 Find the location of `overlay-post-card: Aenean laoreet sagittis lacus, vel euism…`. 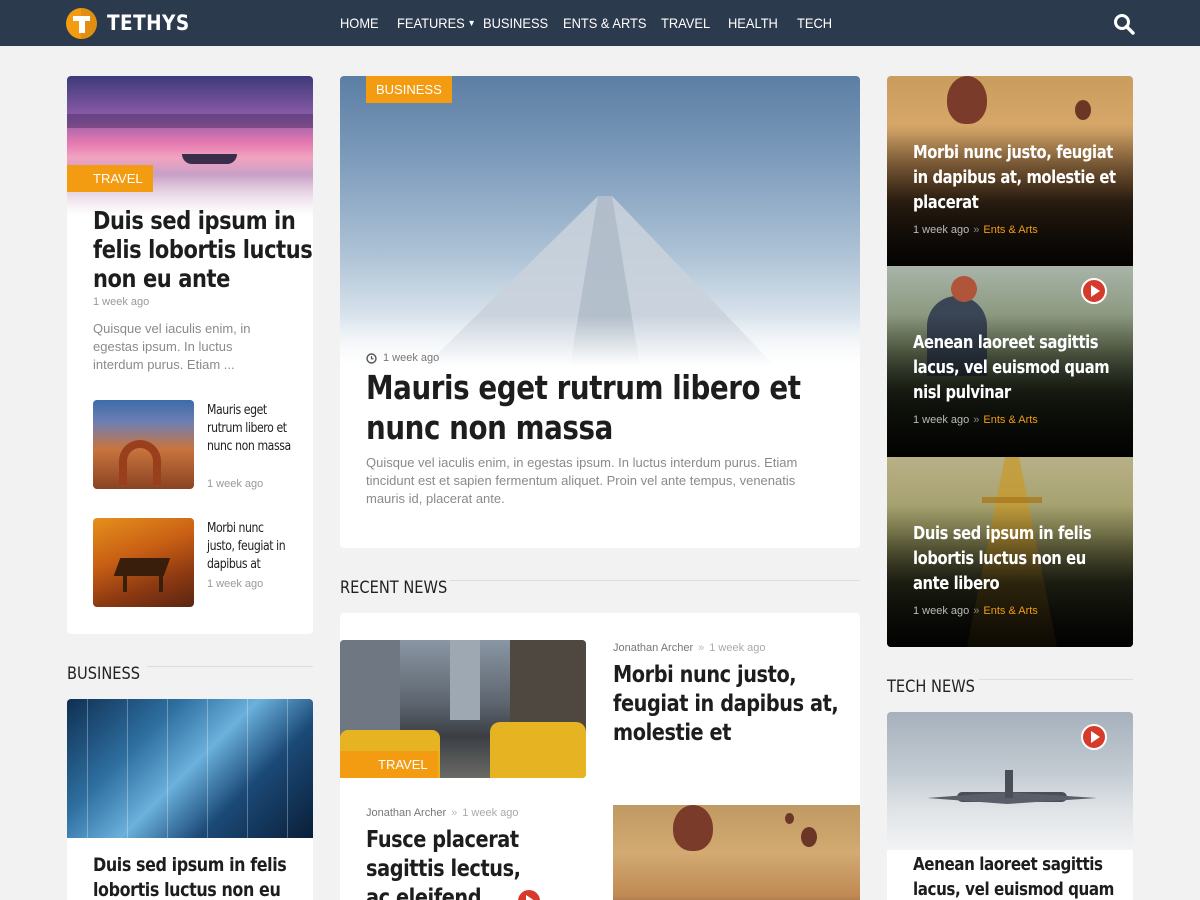

overlay-post-card: Aenean laoreet sagittis lacus, vel euism… is located at coordinates (1010, 361).